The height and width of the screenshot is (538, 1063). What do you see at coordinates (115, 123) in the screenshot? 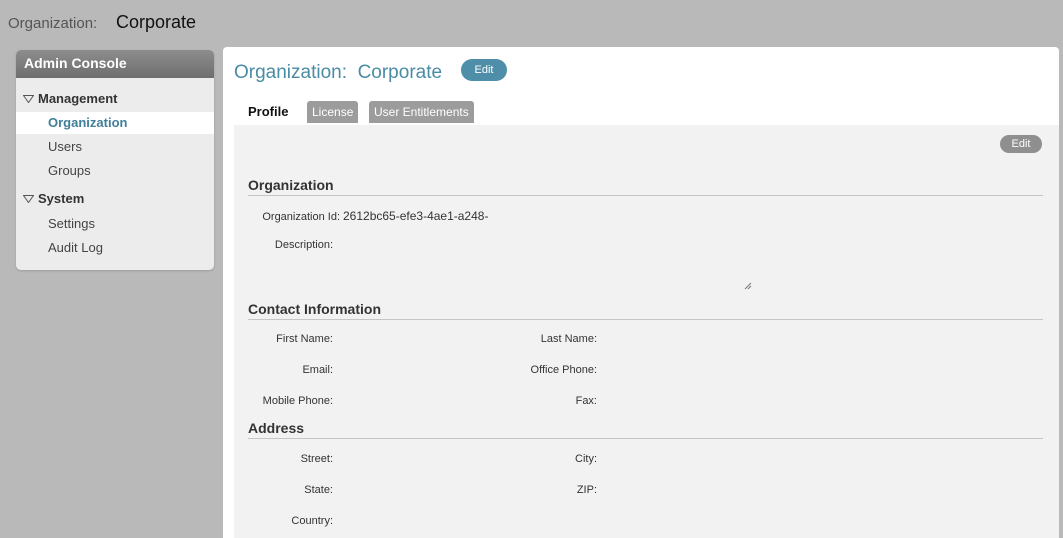
I see `sidebar-item-organization: Organization` at bounding box center [115, 123].